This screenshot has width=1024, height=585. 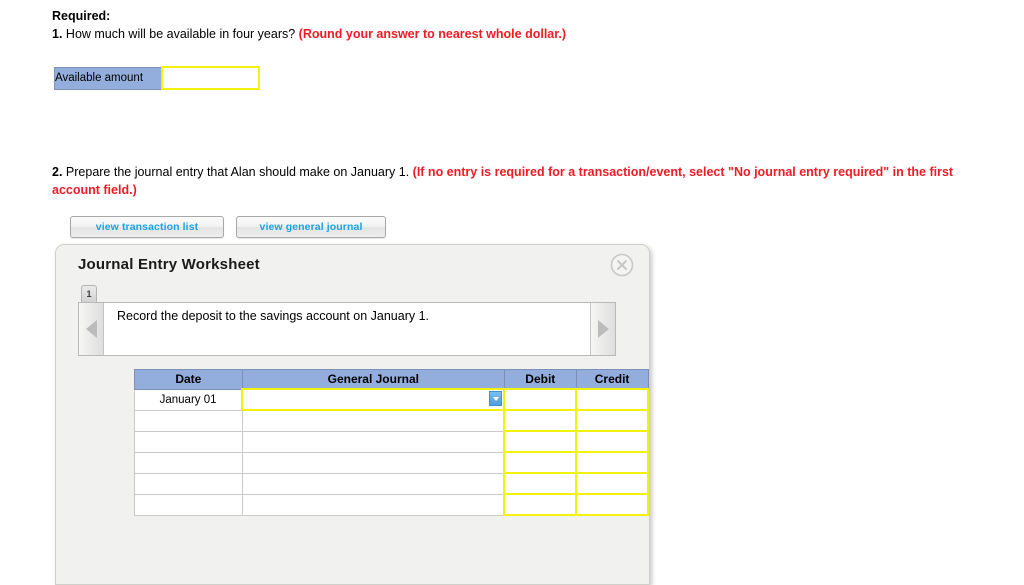 I want to click on table-row: January 01, so click(x=391, y=399).